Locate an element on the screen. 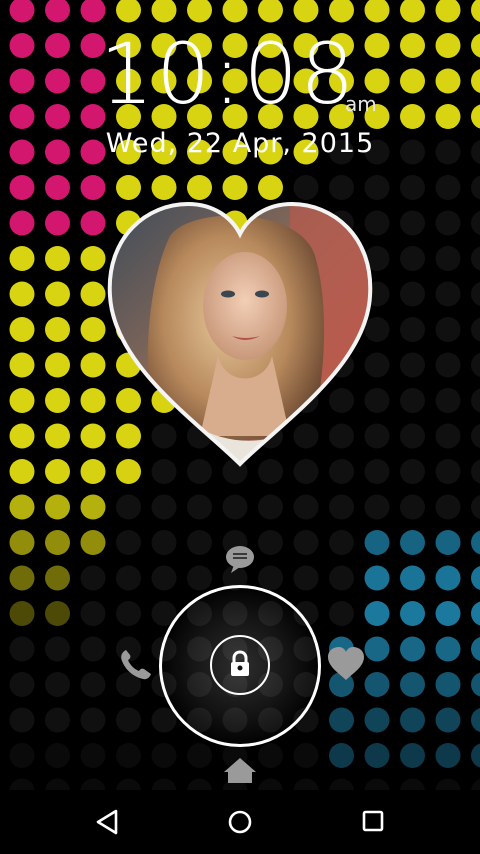 The height and width of the screenshot is (854, 480). back-icon is located at coordinates (107, 822).